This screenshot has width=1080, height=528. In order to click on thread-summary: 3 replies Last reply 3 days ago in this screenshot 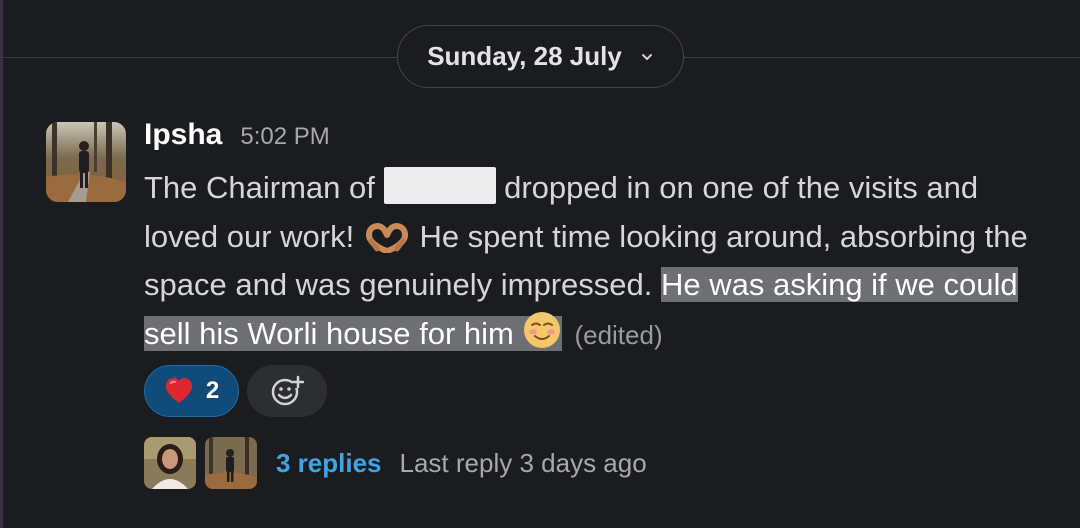, I will do `click(395, 463)`.